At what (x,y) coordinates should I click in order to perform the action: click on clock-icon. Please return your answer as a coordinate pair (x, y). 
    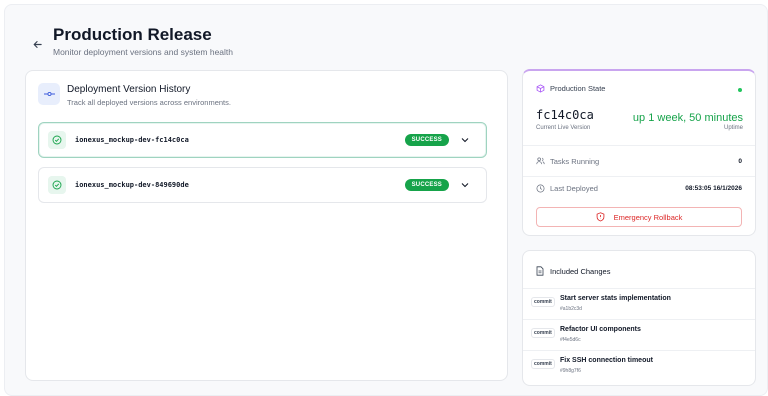
    Looking at the image, I should click on (540, 188).